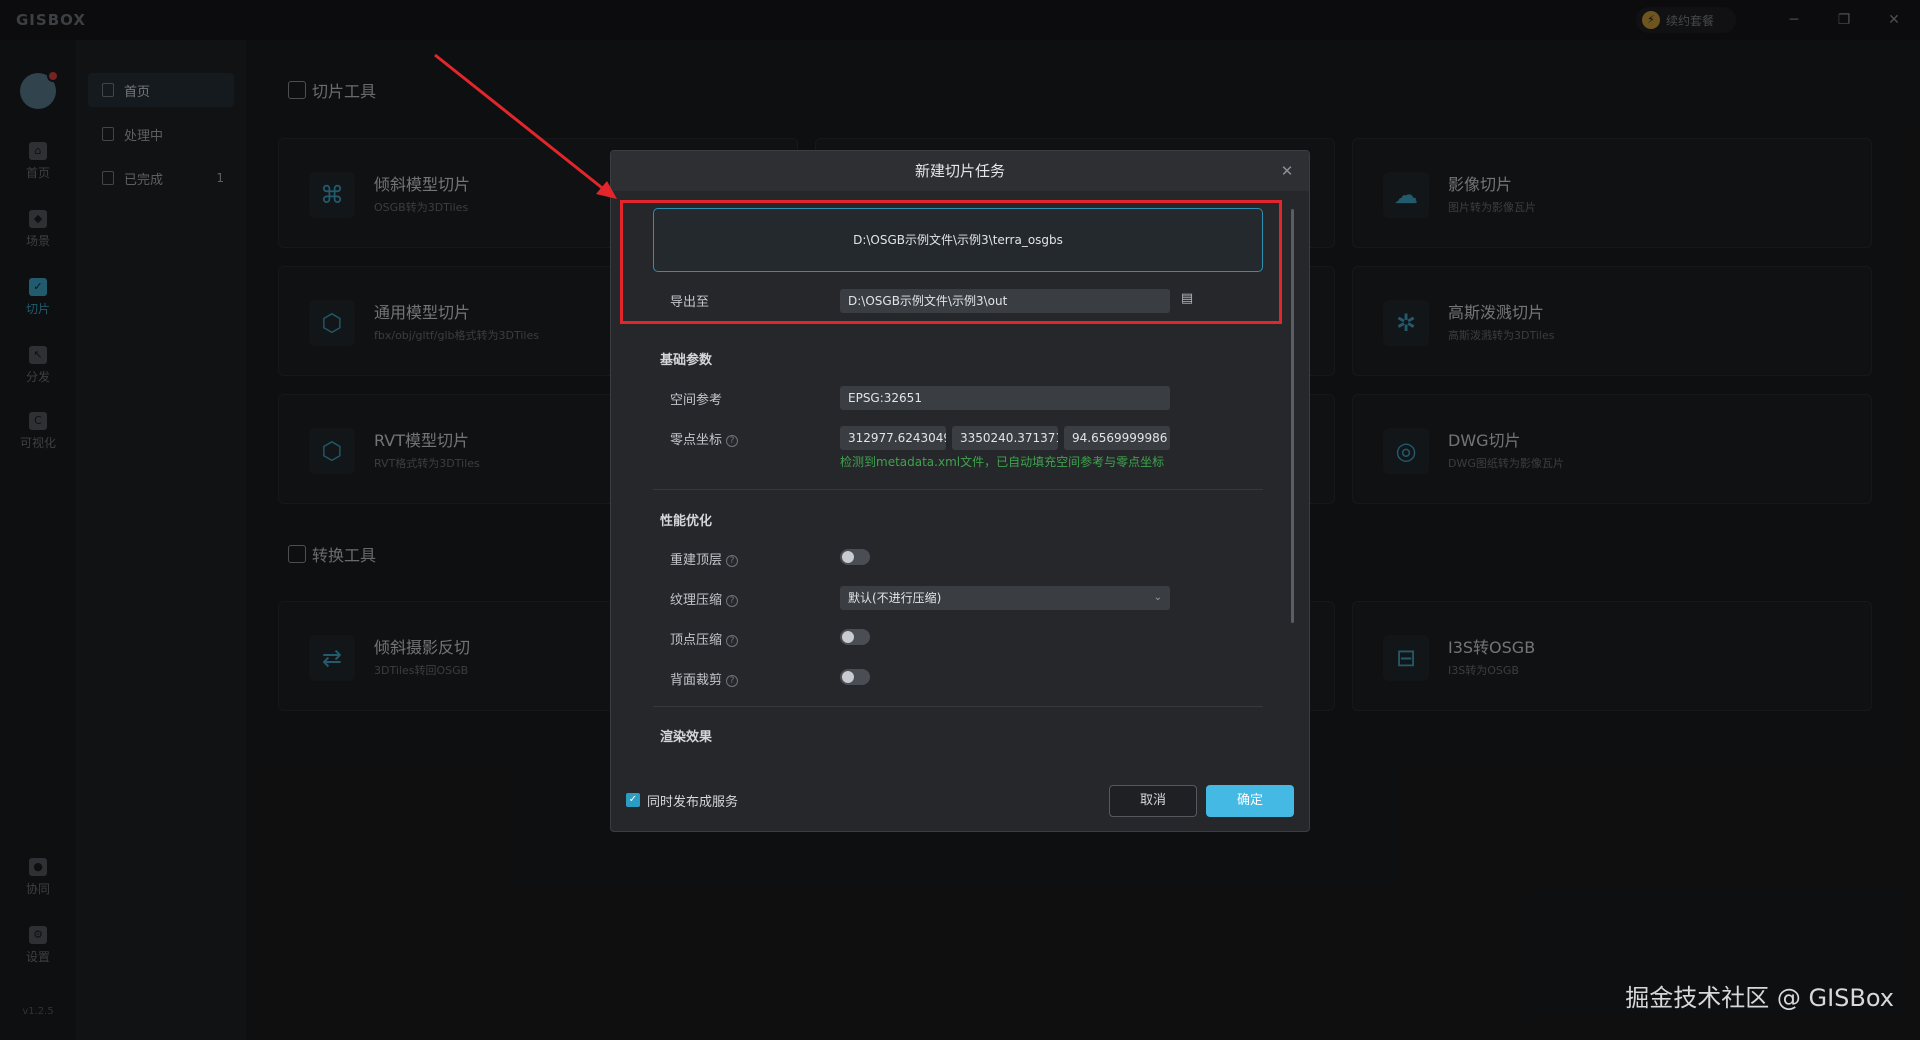 The width and height of the screenshot is (1920, 1040). Describe the element at coordinates (696, 400) in the screenshot. I see `srs-label: 空间参考` at that location.